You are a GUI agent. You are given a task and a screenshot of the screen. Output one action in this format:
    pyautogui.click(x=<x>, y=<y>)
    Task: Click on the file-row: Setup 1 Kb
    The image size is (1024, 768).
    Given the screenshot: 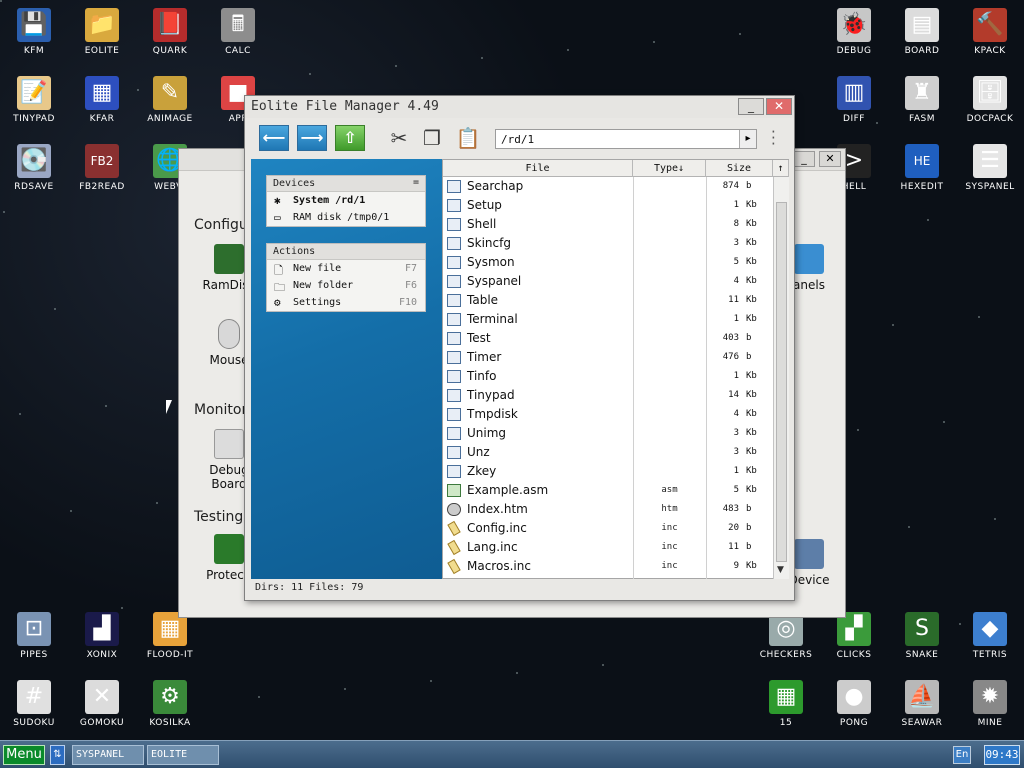 What is the action you would take?
    pyautogui.click(x=608, y=205)
    